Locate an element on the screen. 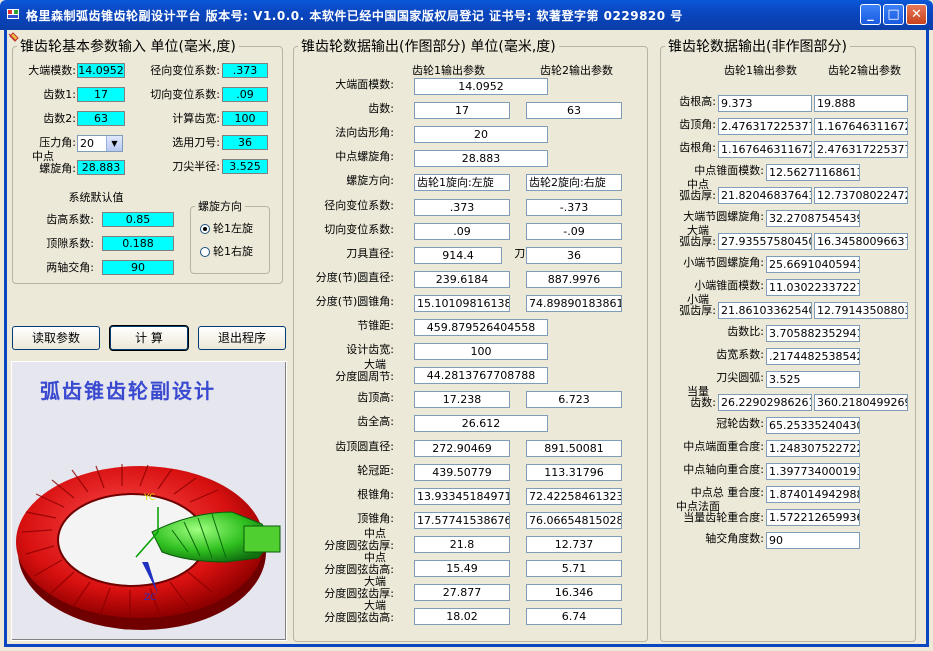 The width and height of the screenshot is (933, 651). output1-gear1-value: 17.5774153867633 is located at coordinates (462, 520).